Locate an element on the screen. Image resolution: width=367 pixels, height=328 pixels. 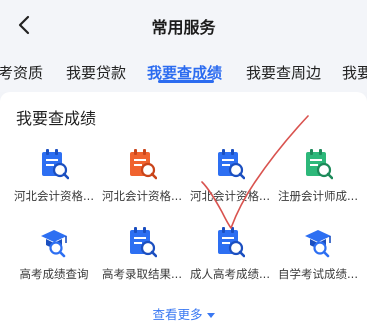
handdrawn-check-mark is located at coordinates (255, 172).